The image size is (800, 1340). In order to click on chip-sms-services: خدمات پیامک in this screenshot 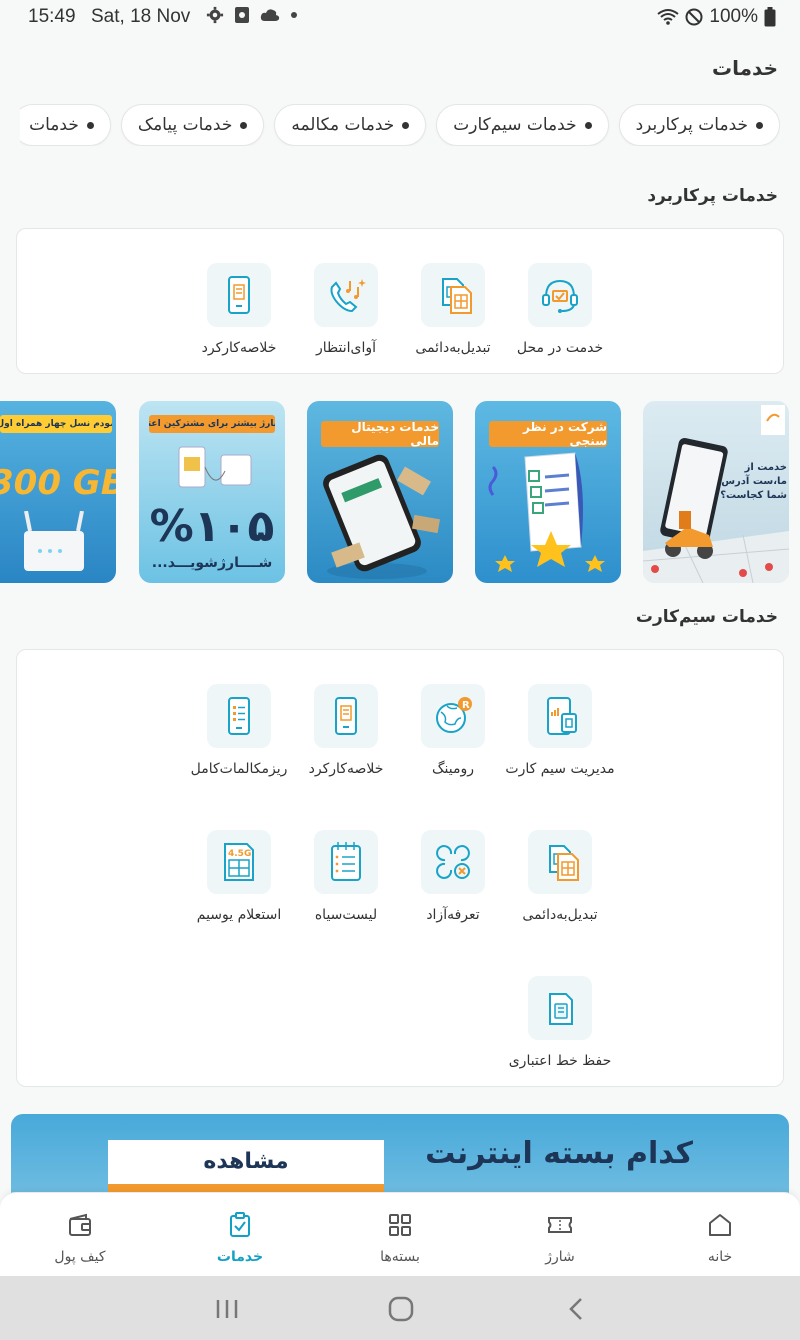, I will do `click(192, 125)`.